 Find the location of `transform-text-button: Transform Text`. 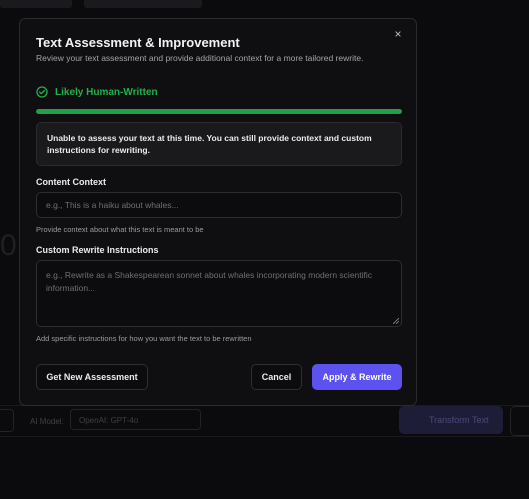

transform-text-button: Transform Text is located at coordinates (451, 420).